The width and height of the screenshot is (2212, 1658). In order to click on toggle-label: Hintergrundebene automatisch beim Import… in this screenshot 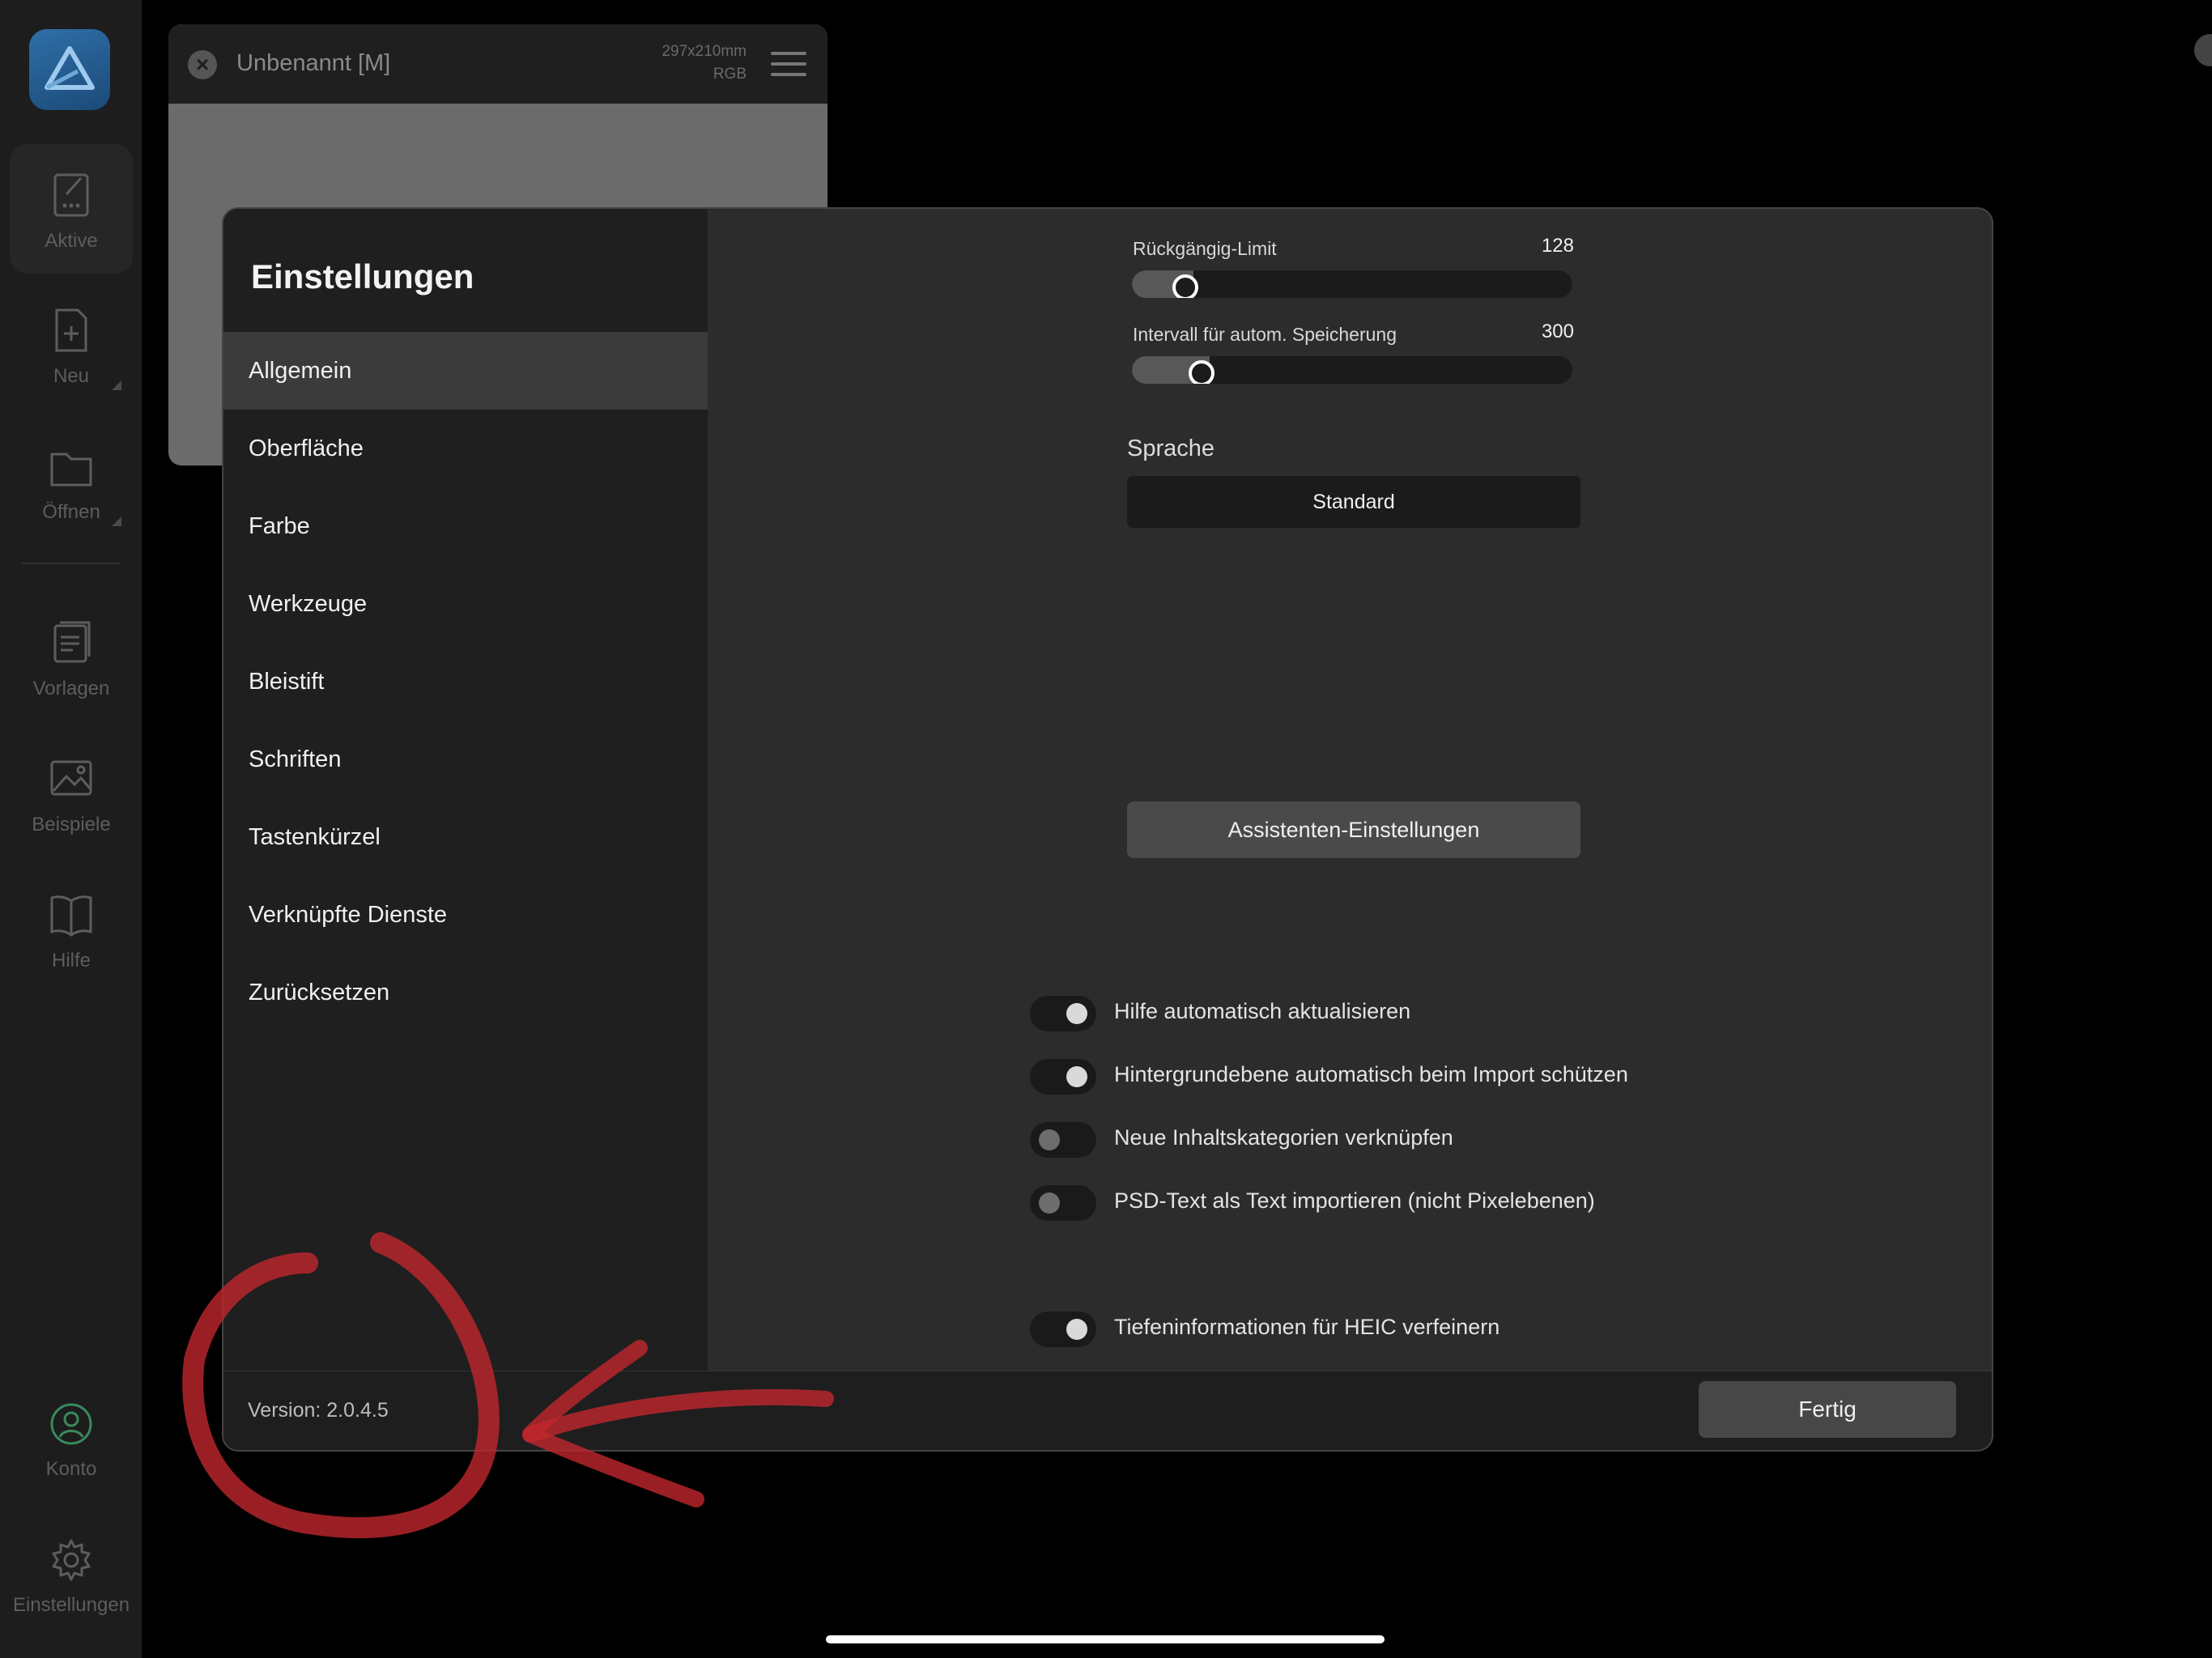, I will do `click(1371, 1074)`.